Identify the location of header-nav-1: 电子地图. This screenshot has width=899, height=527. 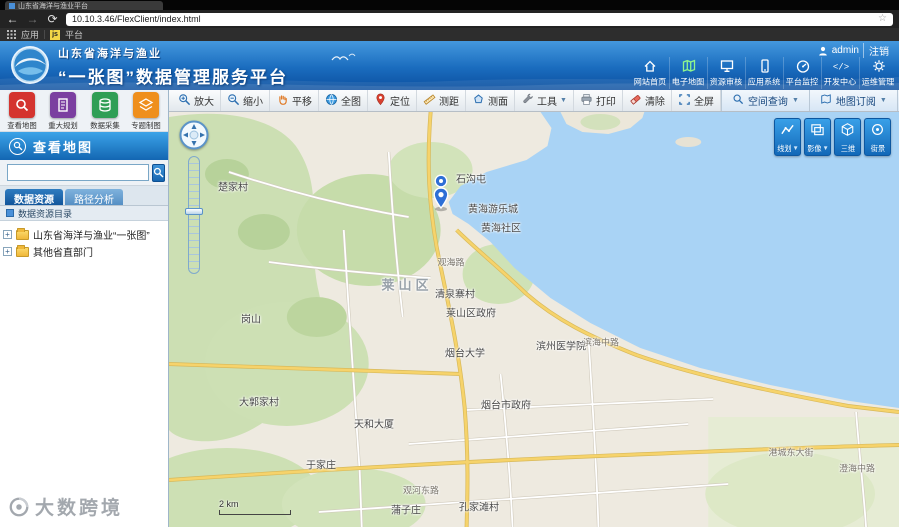
(688, 73).